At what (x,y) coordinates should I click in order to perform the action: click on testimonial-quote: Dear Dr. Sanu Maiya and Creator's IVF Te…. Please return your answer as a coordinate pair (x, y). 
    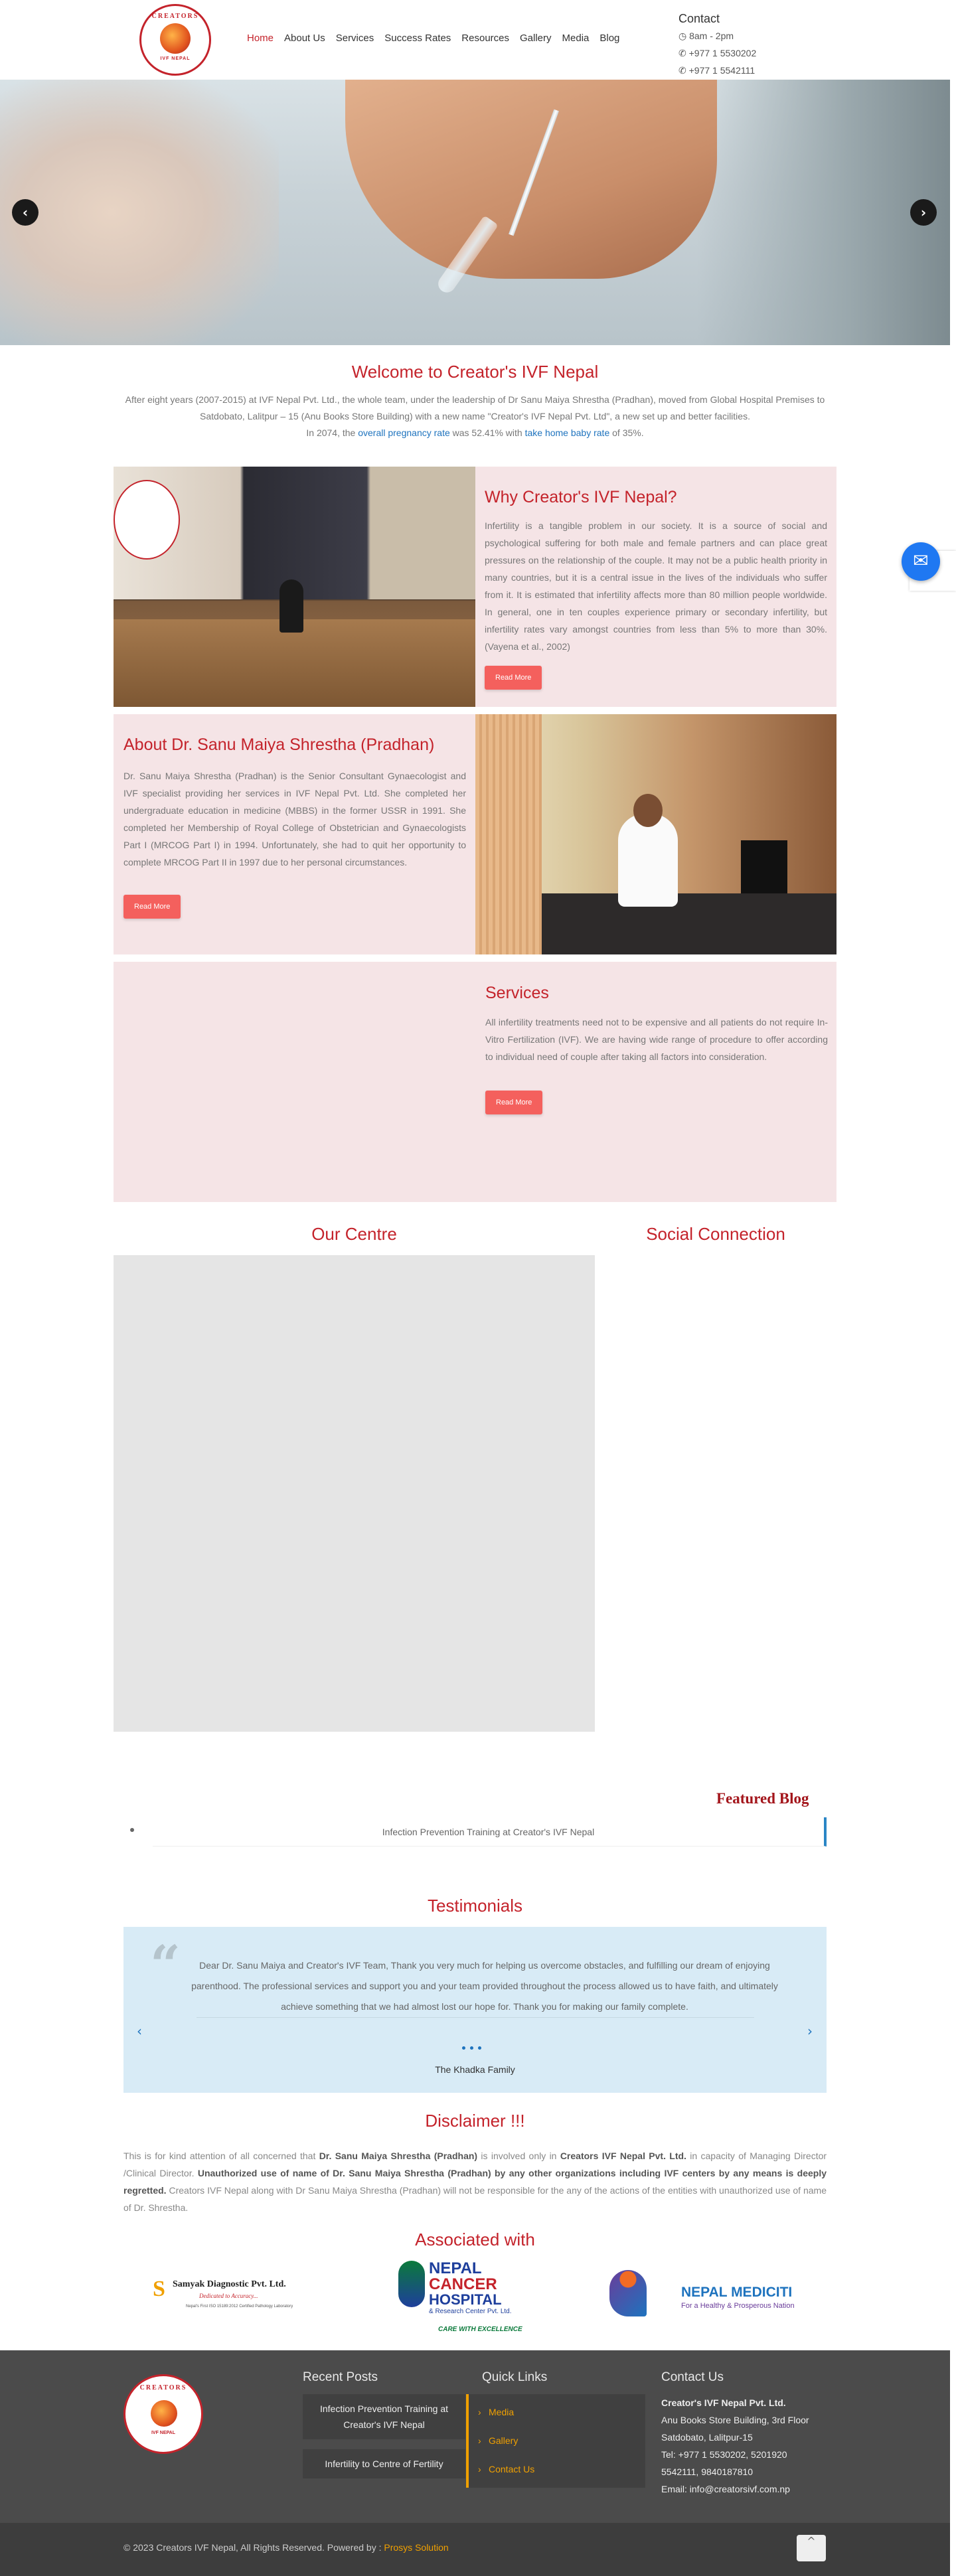
    Looking at the image, I should click on (484, 1986).